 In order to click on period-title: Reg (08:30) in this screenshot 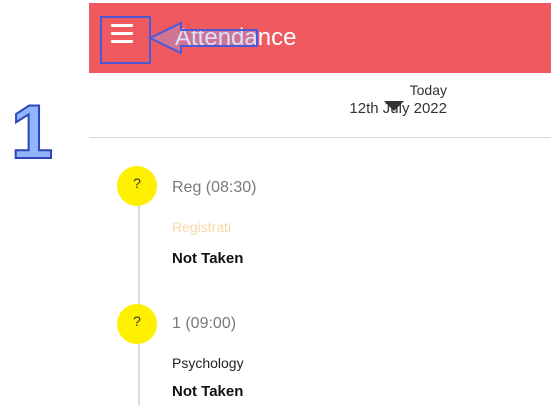, I will do `click(214, 188)`.